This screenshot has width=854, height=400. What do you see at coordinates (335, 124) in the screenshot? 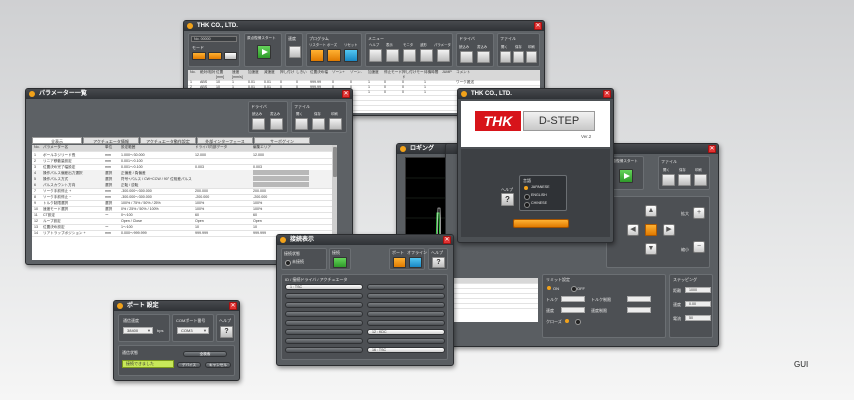
I see `param-print-button` at bounding box center [335, 124].